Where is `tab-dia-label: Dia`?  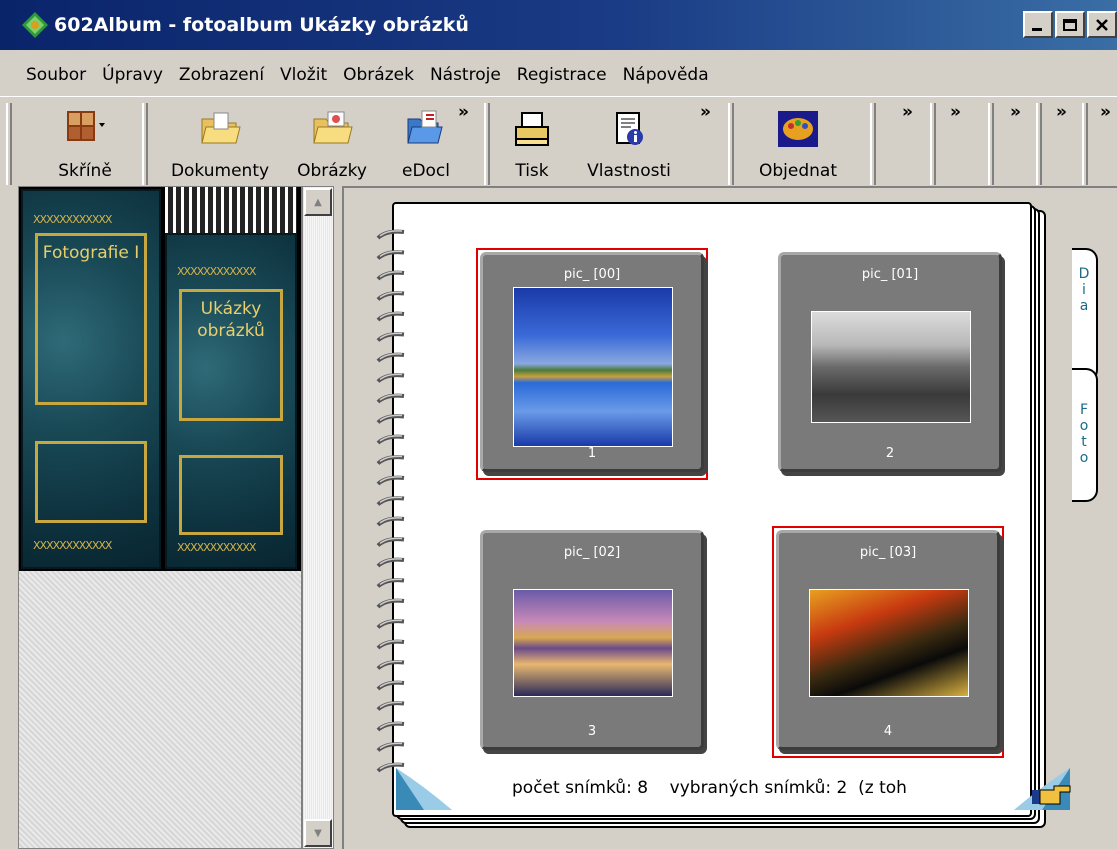 tab-dia-label: Dia is located at coordinates (1084, 290).